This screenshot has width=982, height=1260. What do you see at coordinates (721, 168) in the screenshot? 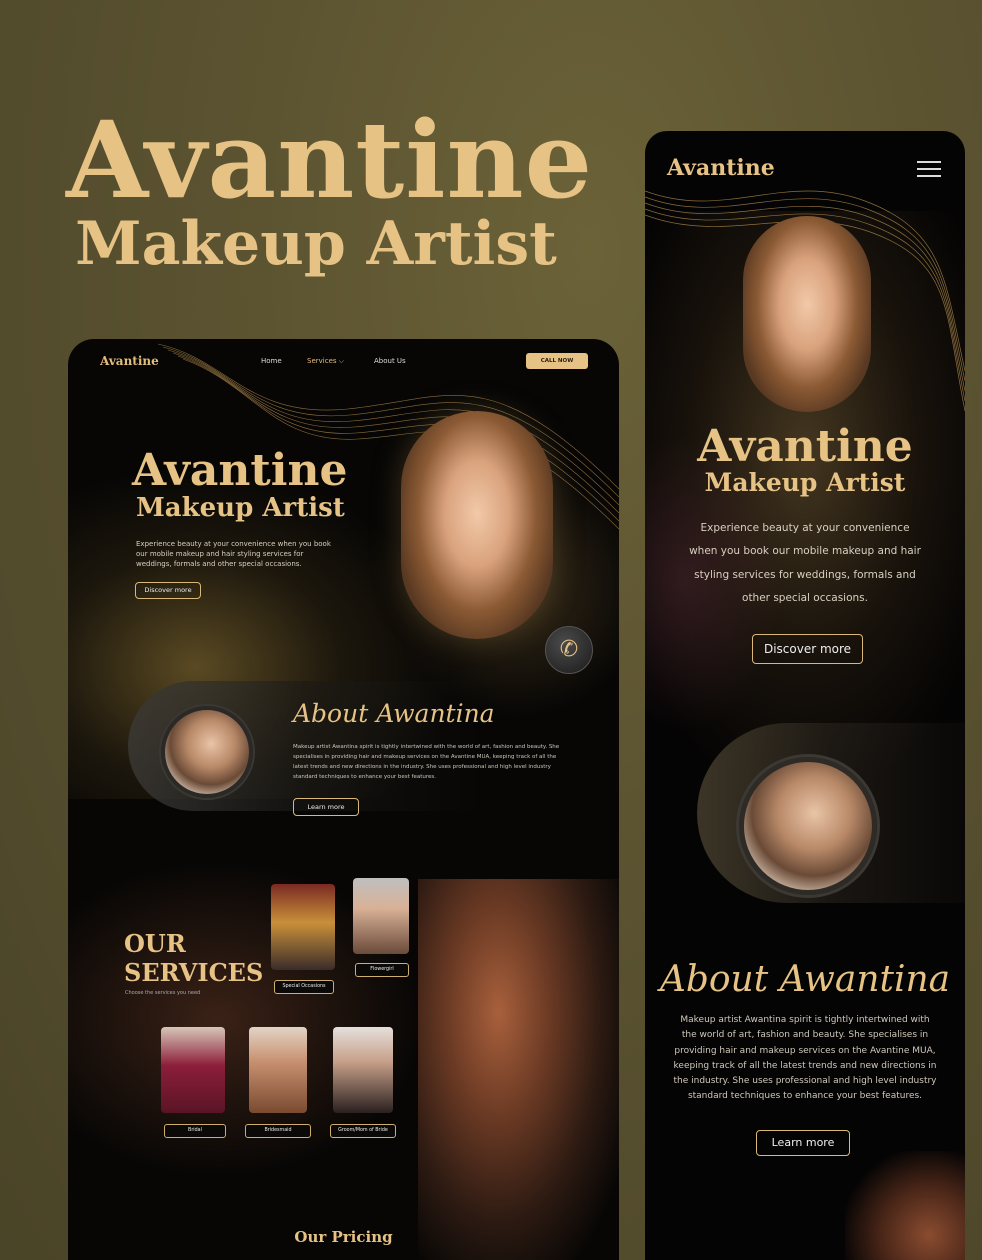
I see `mobile-logo: Avantine` at bounding box center [721, 168].